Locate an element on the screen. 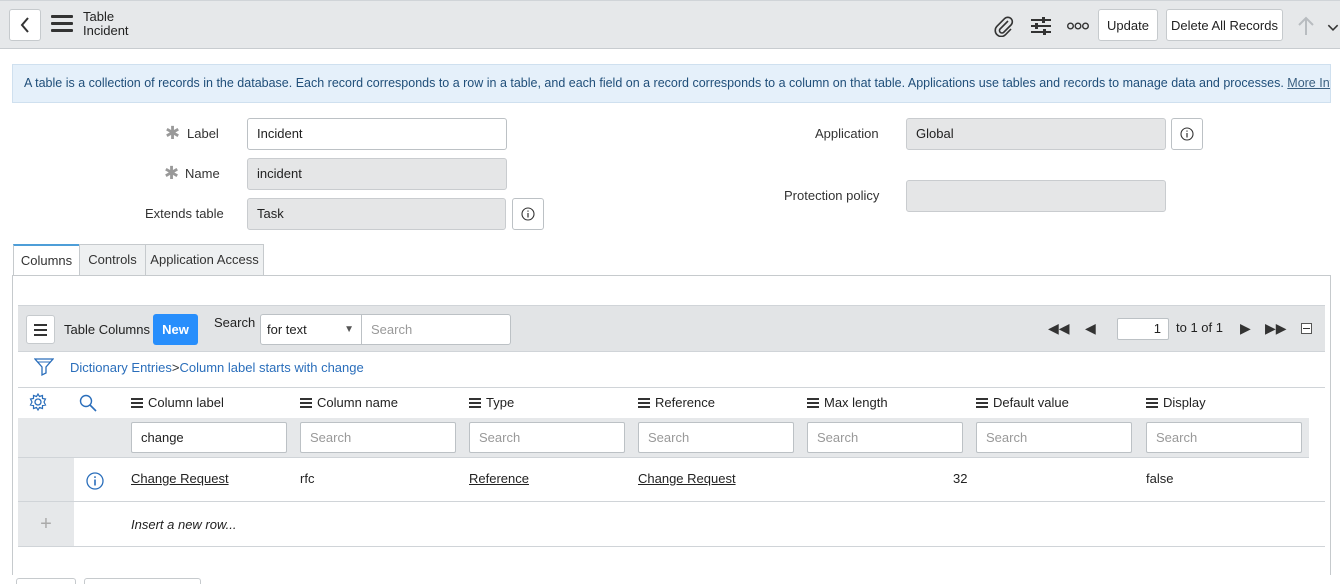 Image resolution: width=1340 pixels, height=584 pixels. caret-down-icon: ▼ is located at coordinates (349, 329).